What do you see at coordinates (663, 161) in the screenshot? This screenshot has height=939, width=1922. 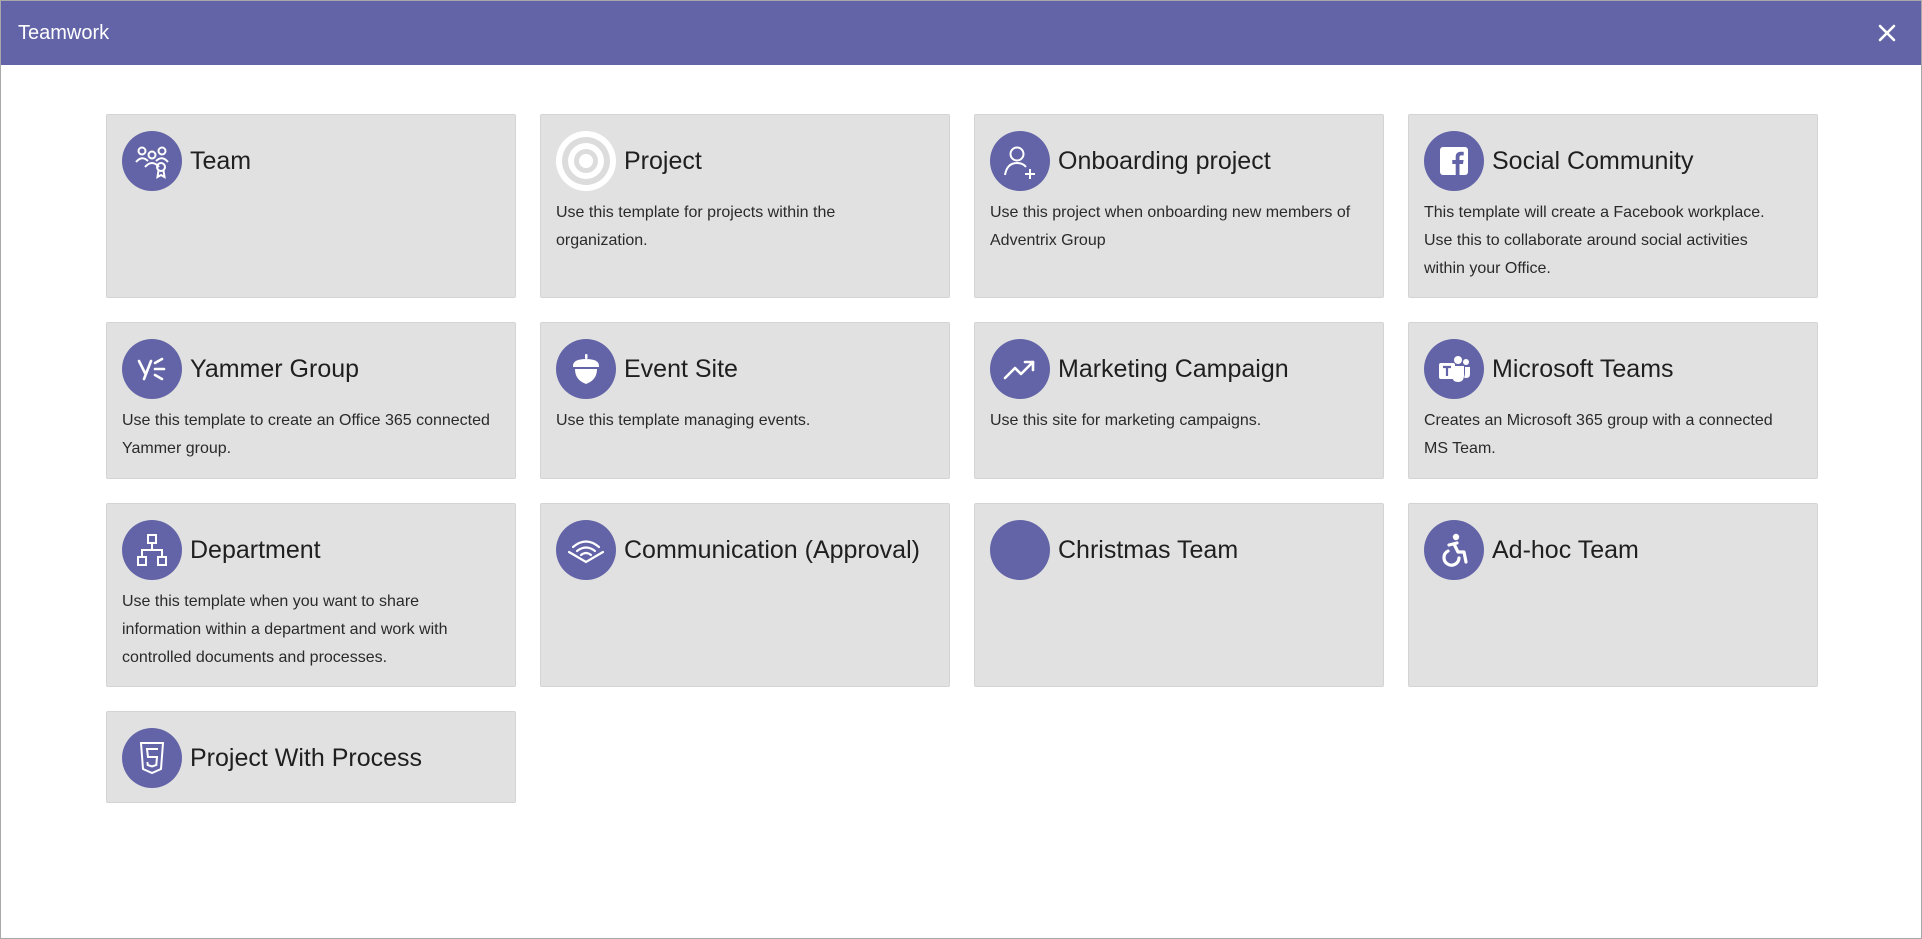 I see `template-title: Project` at bounding box center [663, 161].